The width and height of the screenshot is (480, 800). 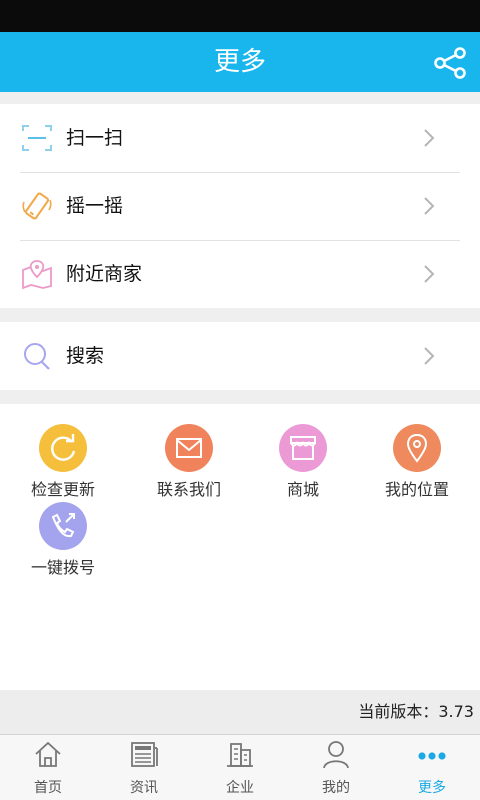 I want to click on grid-item-my-location: 我的位置, so click(x=417, y=464).